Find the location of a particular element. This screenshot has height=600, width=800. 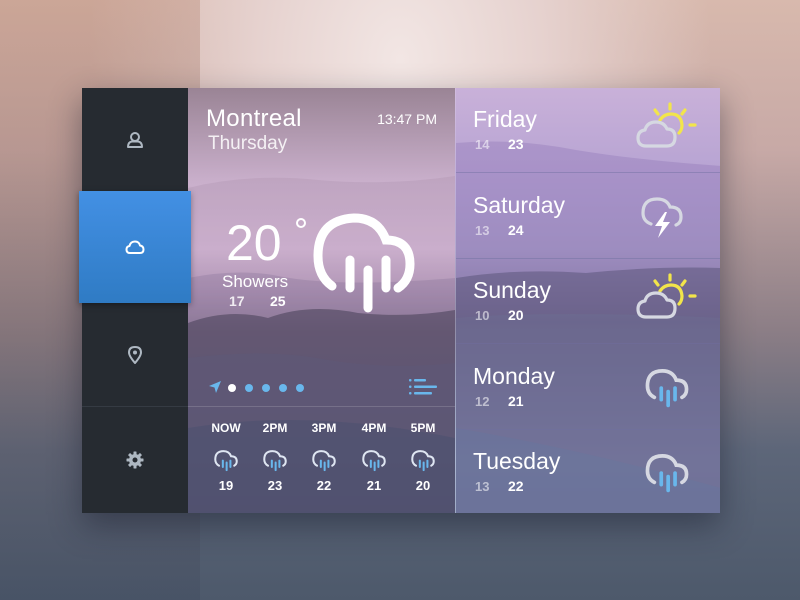

current-condition: Showers is located at coordinates (255, 281).